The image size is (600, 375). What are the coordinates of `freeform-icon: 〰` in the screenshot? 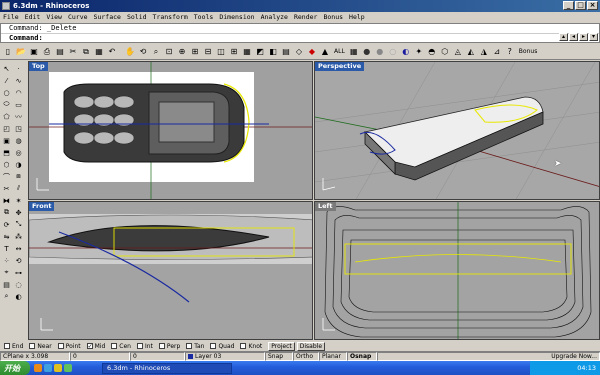 It's located at (18, 116).